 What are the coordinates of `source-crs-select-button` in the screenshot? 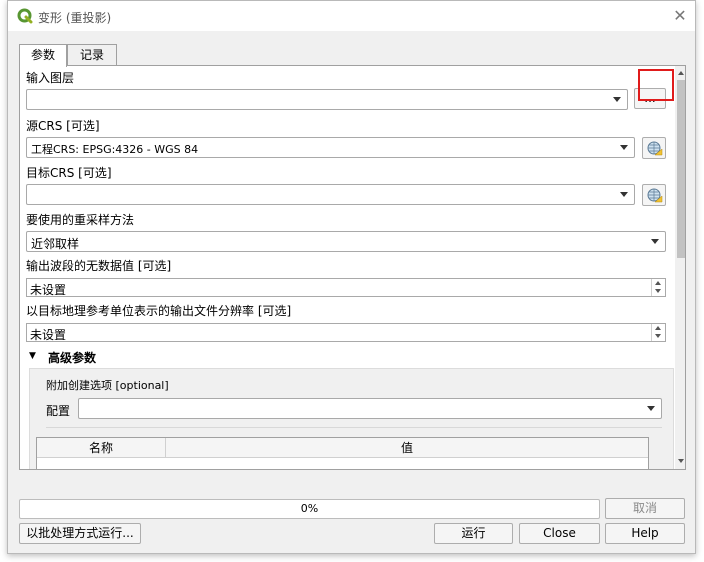 It's located at (654, 148).